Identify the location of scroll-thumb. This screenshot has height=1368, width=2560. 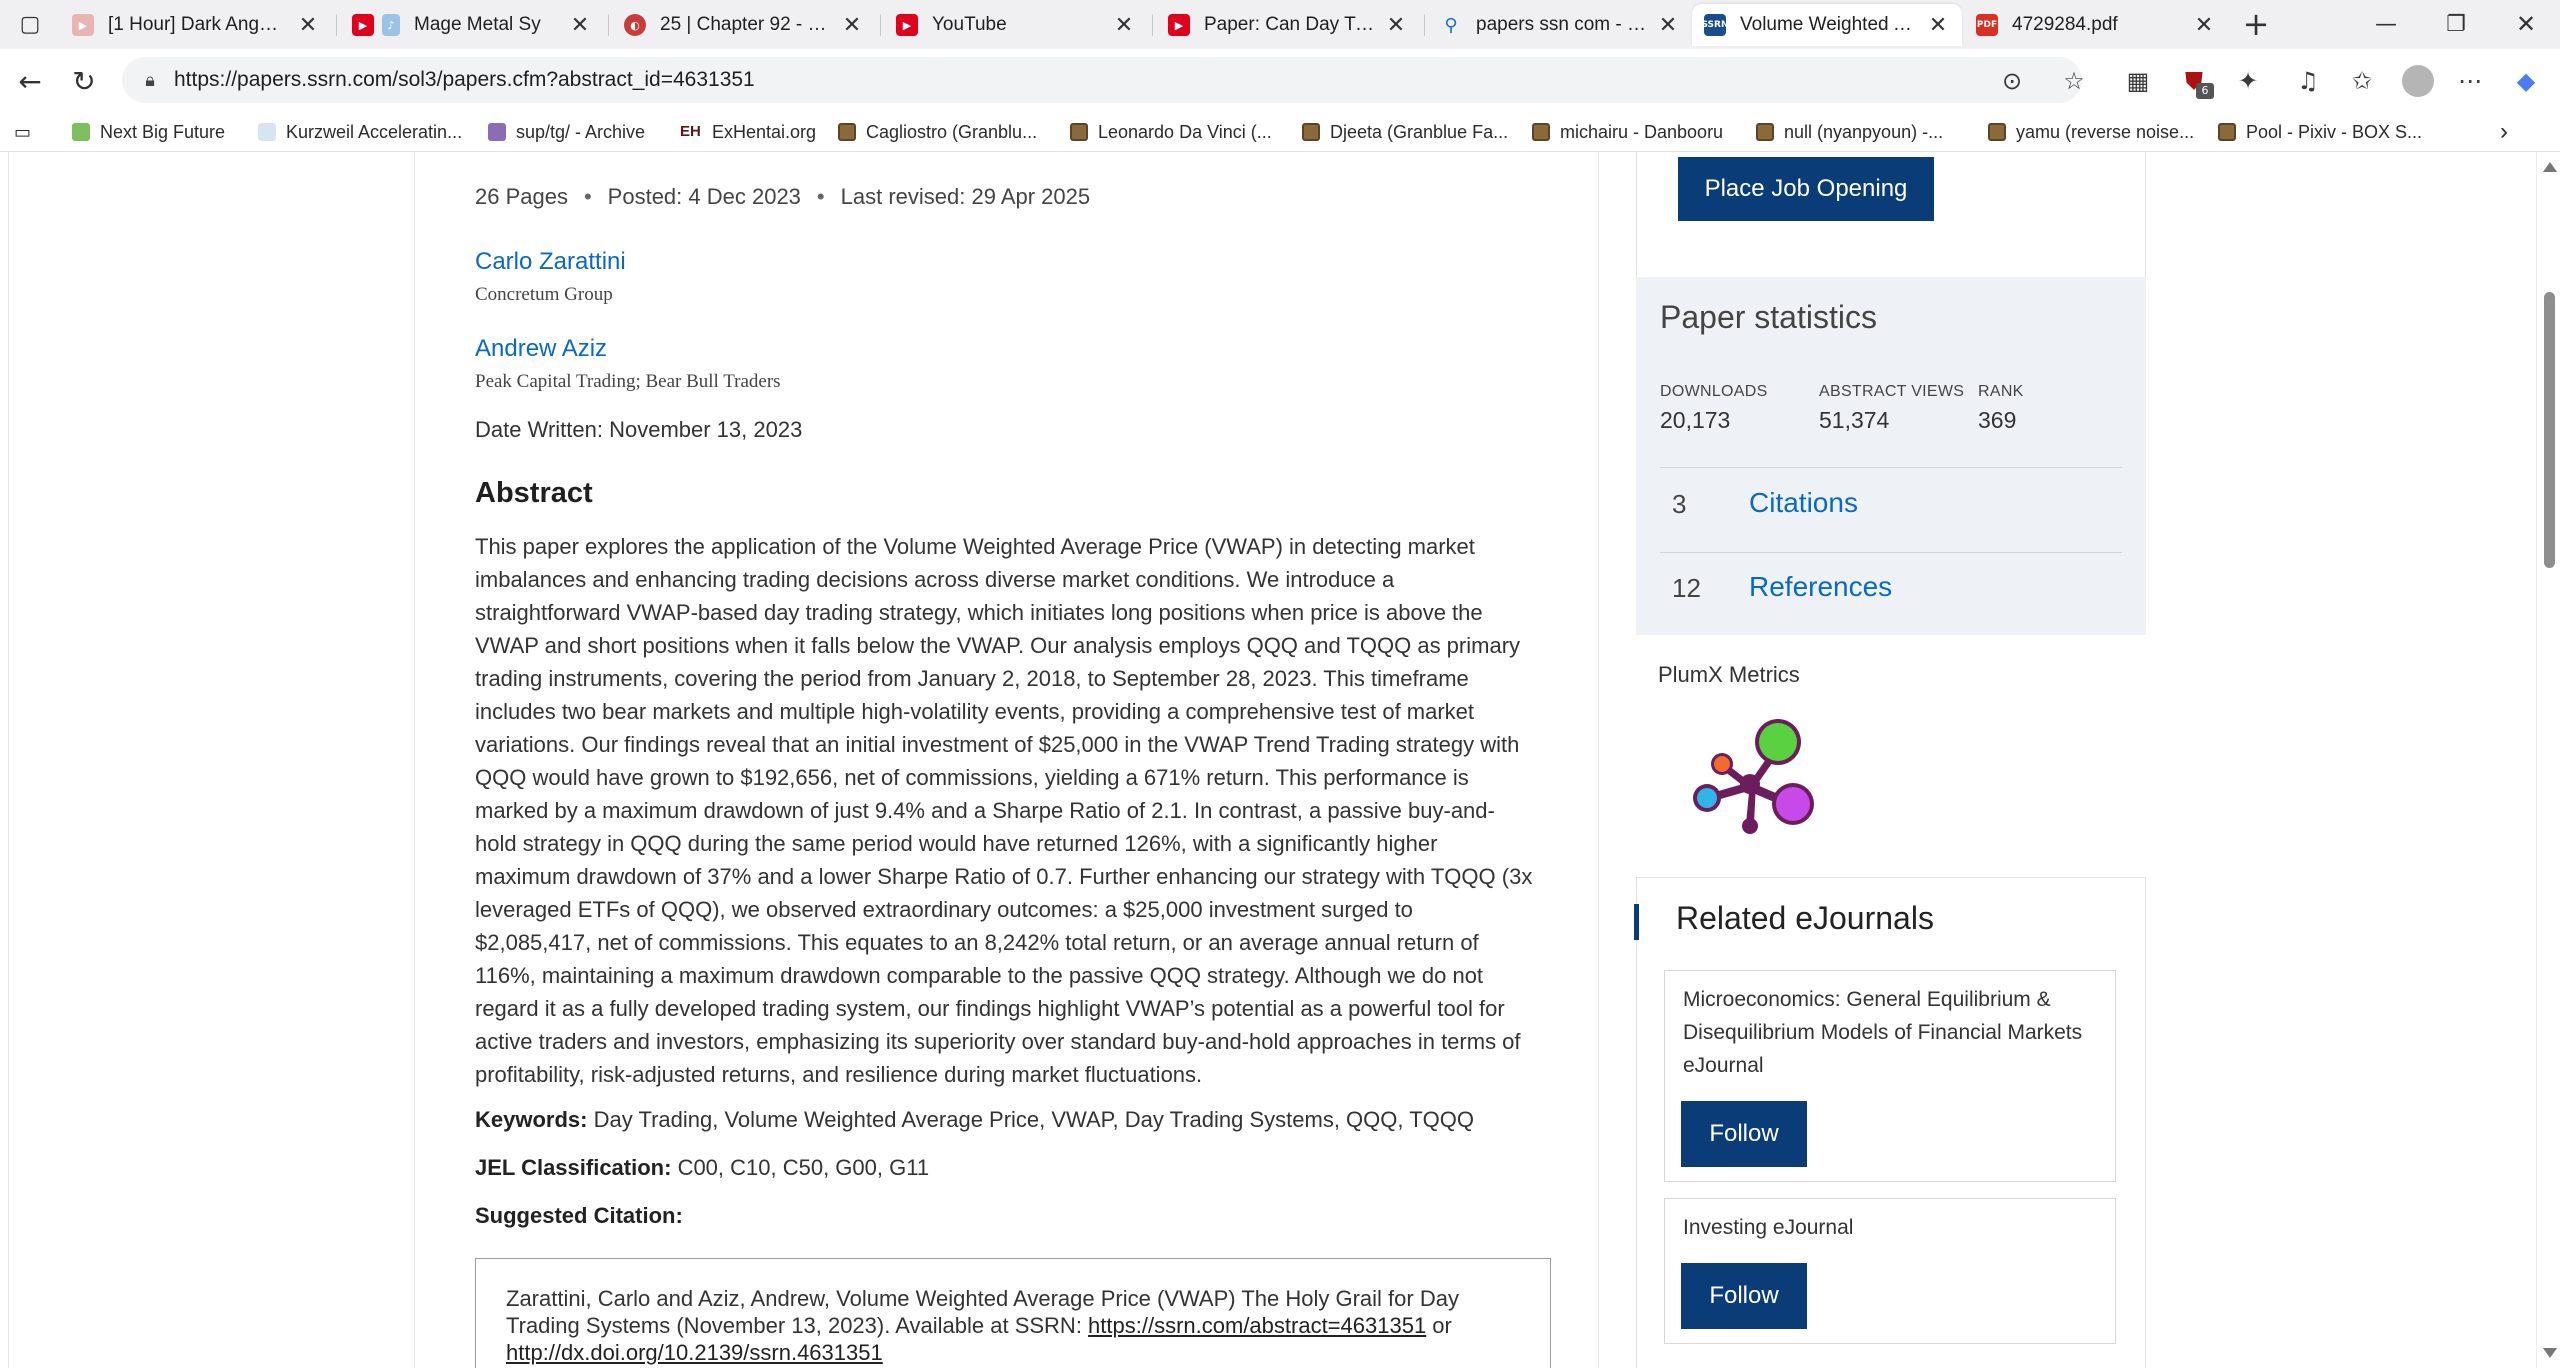
(2549, 430).